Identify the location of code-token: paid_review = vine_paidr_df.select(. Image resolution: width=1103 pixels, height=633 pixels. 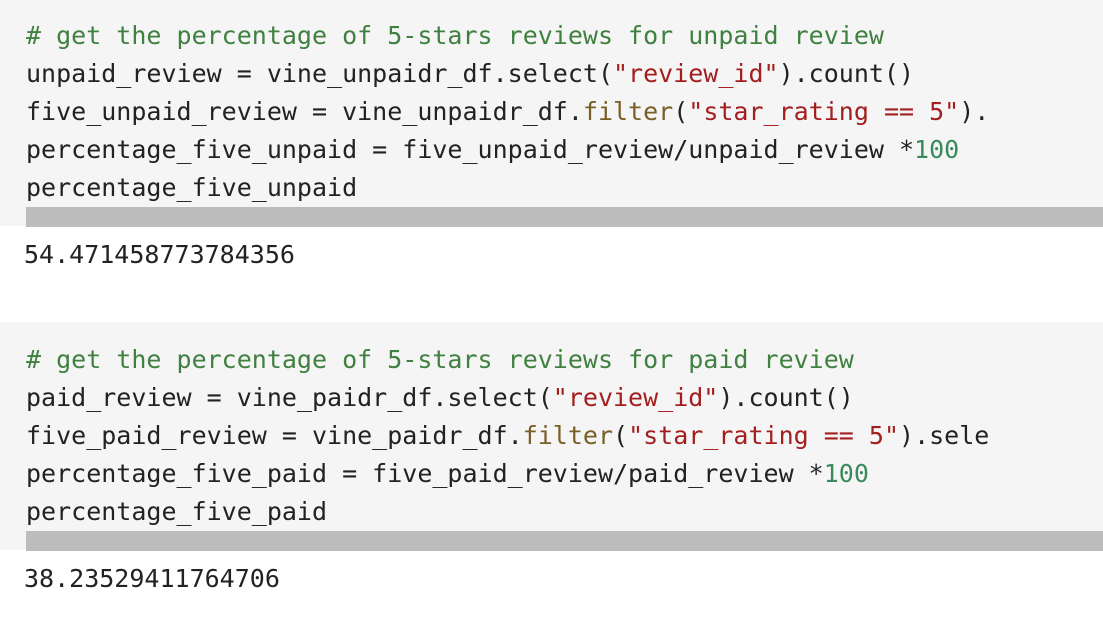
(289, 397).